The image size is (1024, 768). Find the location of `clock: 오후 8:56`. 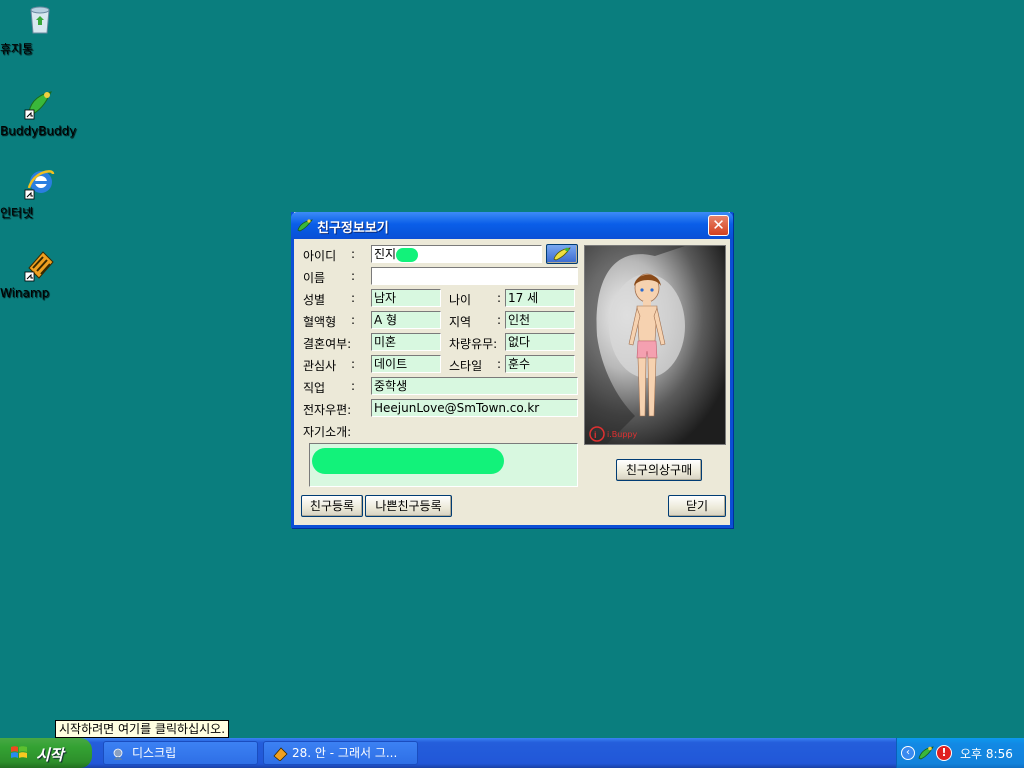

clock: 오후 8:56 is located at coordinates (986, 754).